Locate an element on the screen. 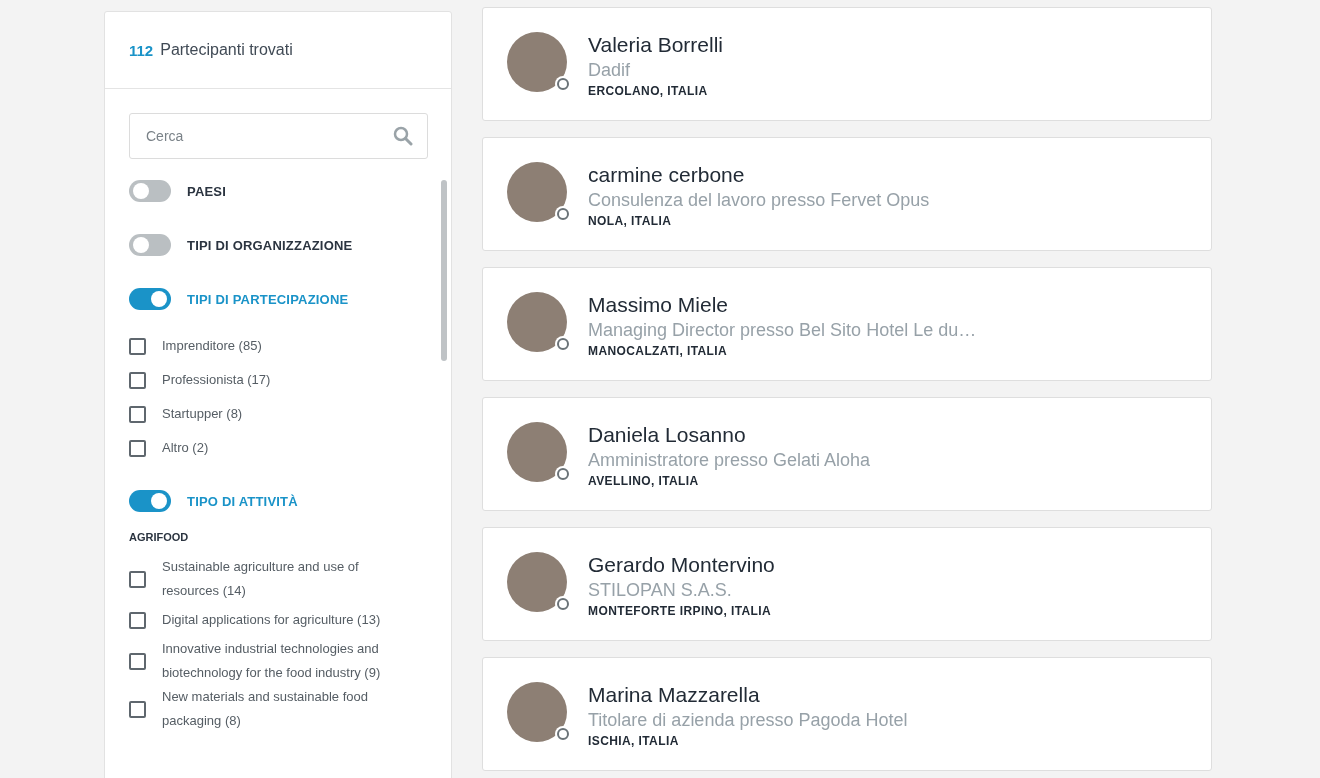 This screenshot has height=778, width=1320. scrollbar is located at coordinates (444, 270).